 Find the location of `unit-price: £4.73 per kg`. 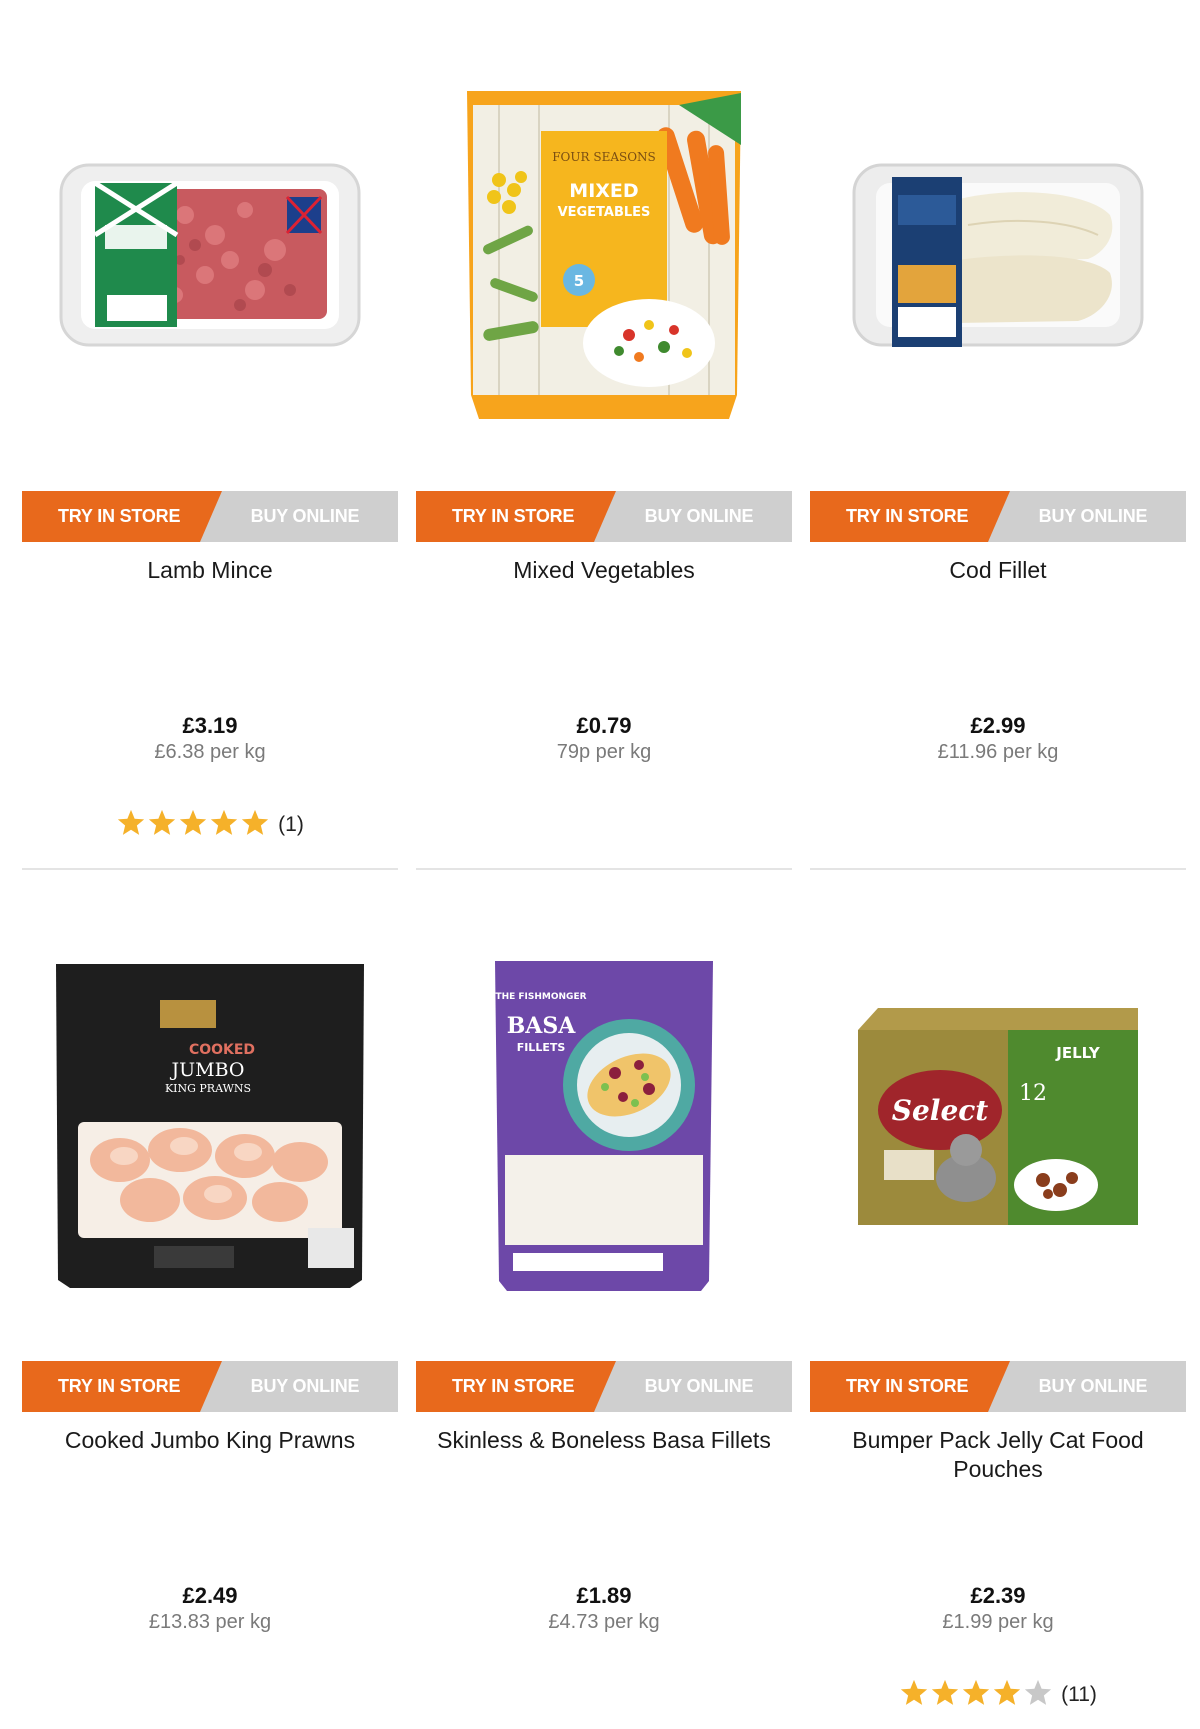

unit-price: £4.73 per kg is located at coordinates (604, 1622).